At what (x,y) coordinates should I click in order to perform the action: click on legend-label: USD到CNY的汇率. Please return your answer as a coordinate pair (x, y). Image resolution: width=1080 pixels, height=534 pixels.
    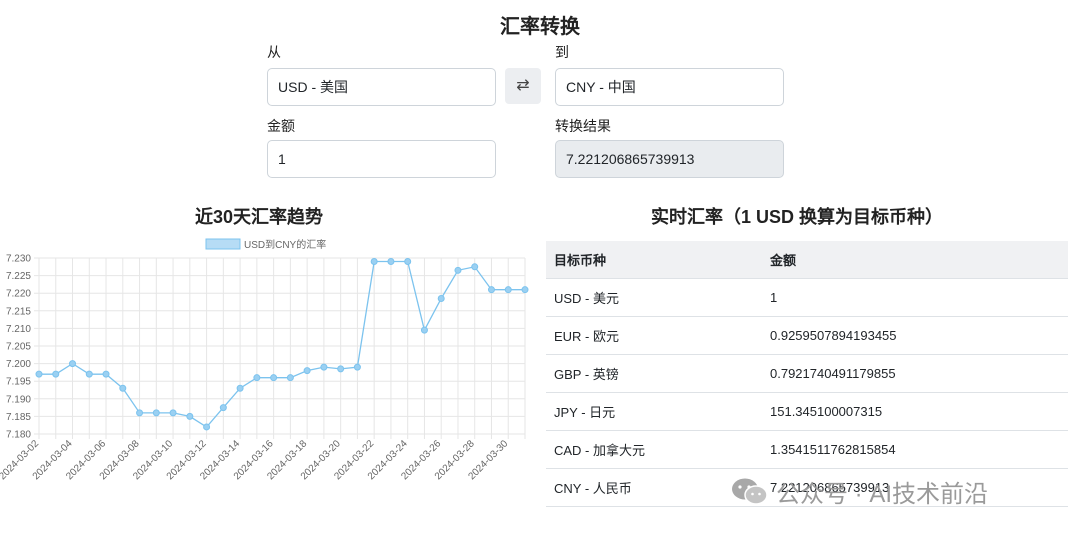
    Looking at the image, I should click on (285, 244).